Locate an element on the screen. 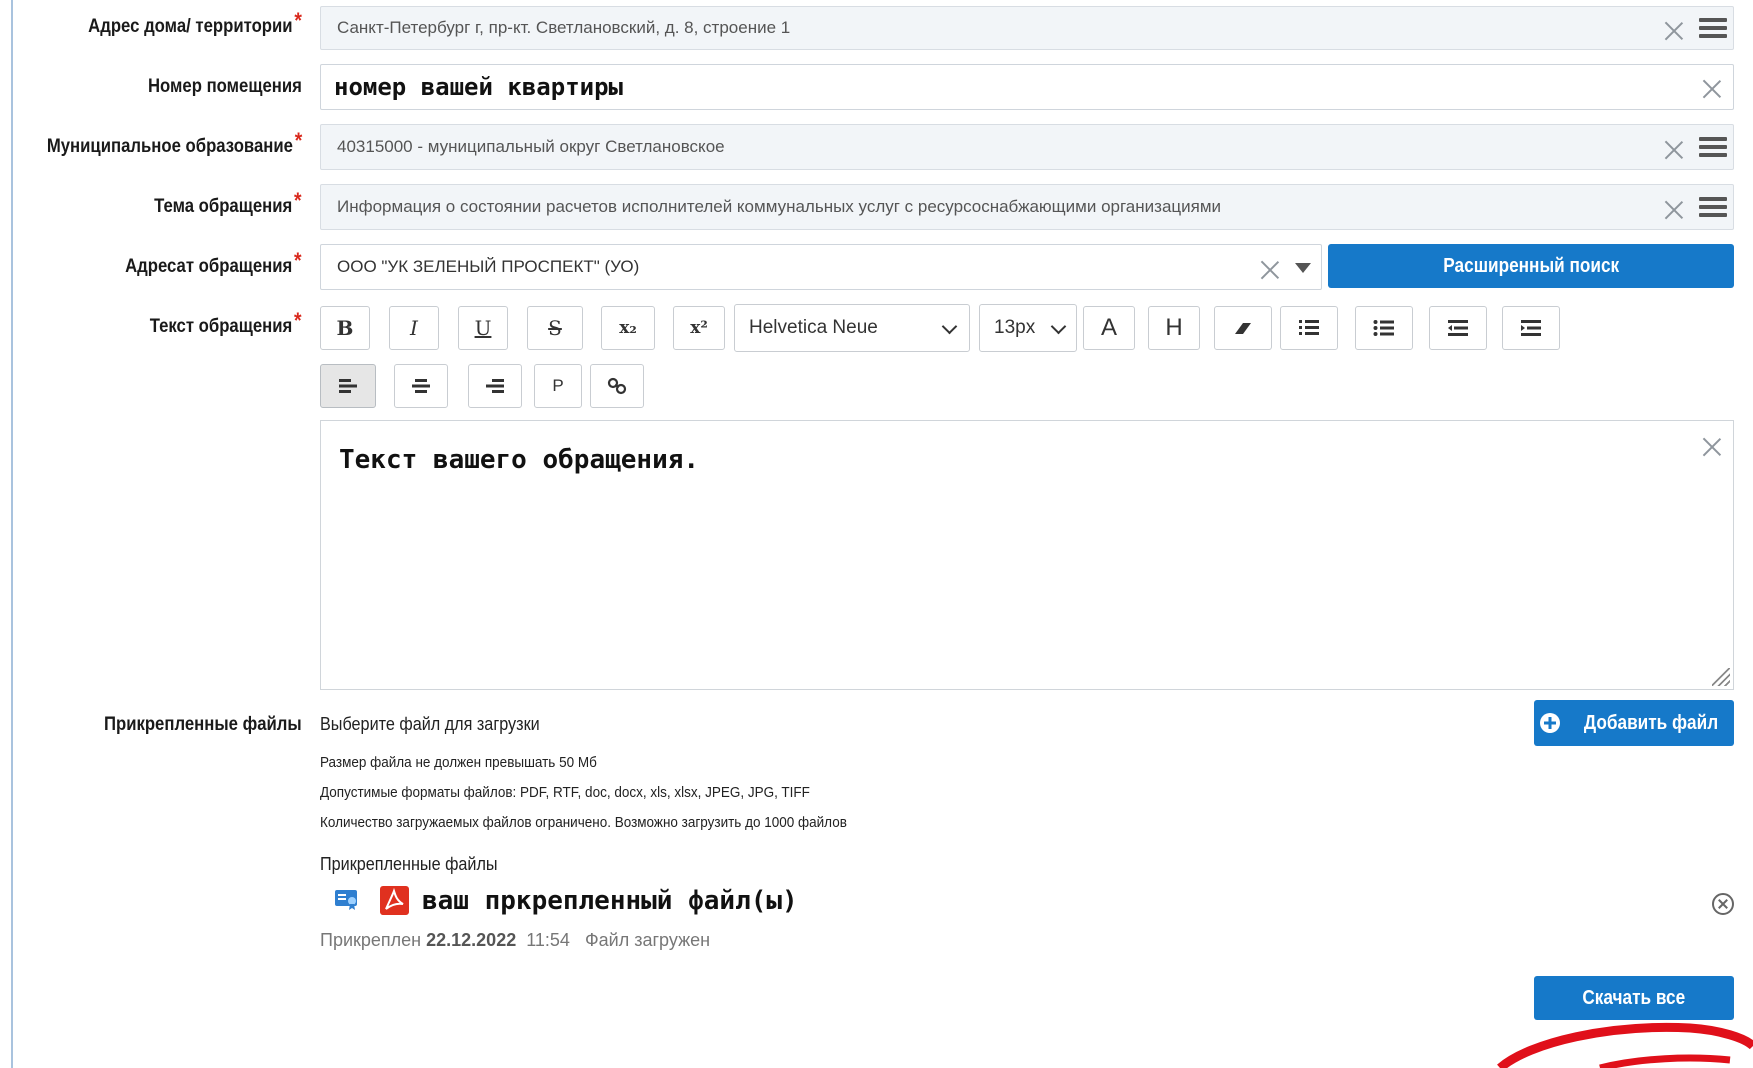 This screenshot has height=1068, width=1753. download-all-button: Скачать все is located at coordinates (1634, 998).